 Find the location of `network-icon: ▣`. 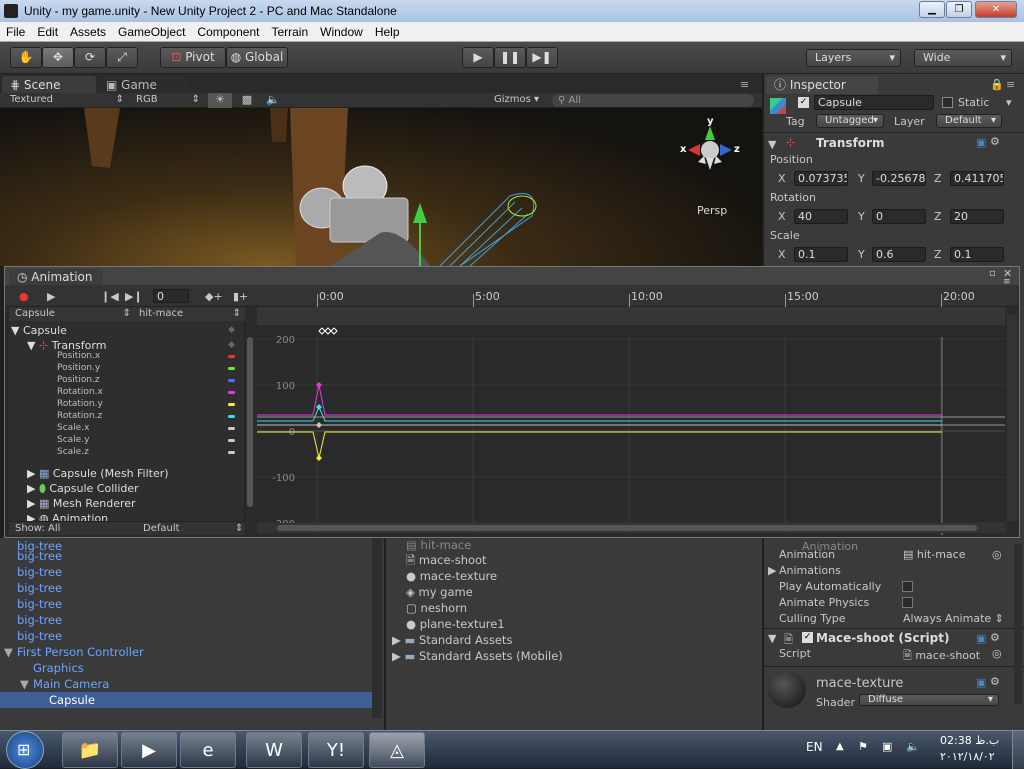

network-icon: ▣ is located at coordinates (887, 746).